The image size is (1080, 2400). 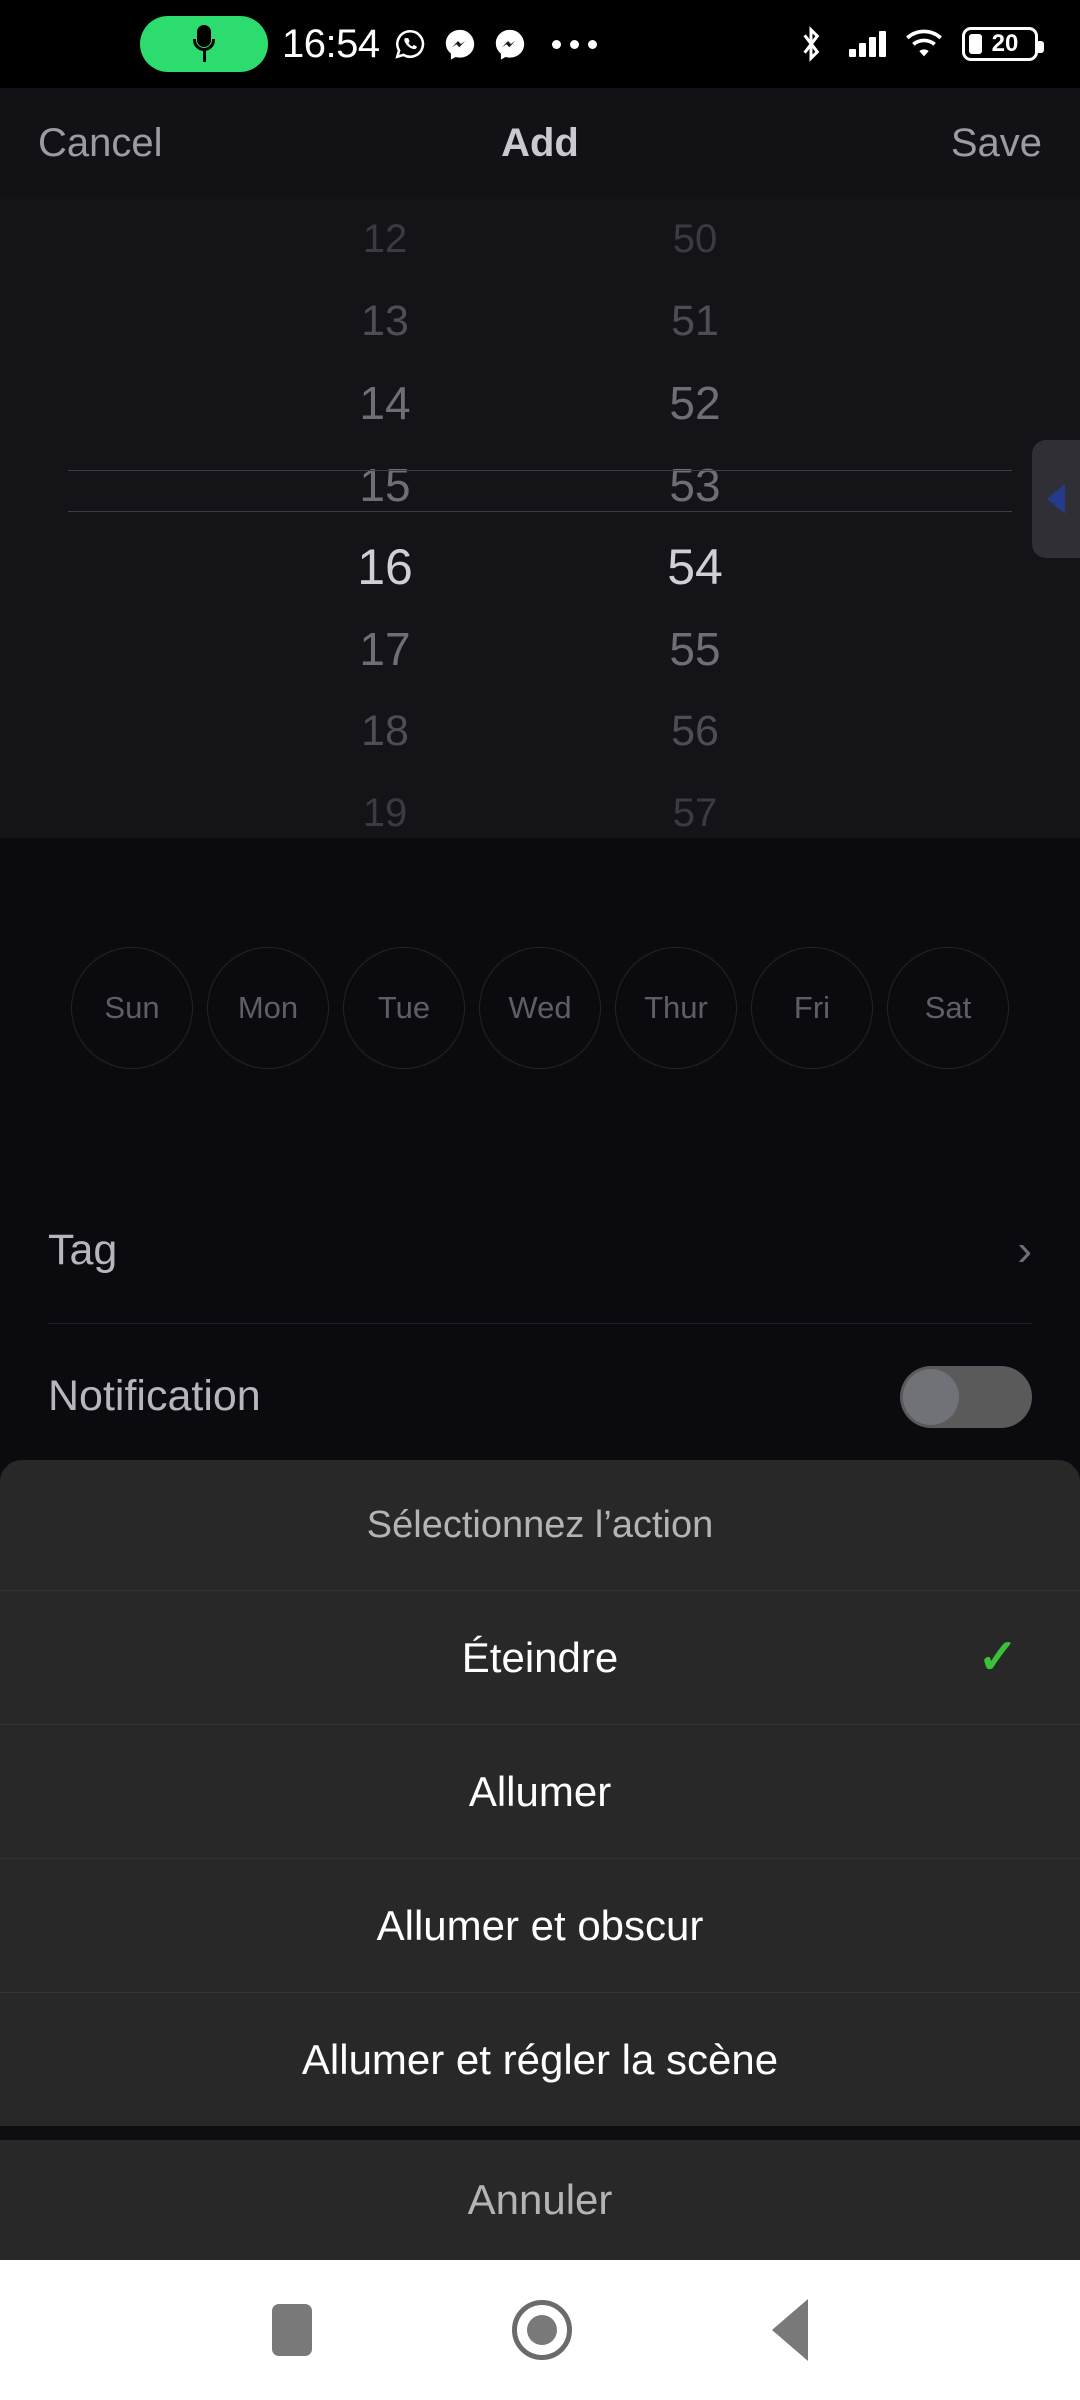 I want to click on action-option-allumer: Allumer, so click(x=540, y=1791).